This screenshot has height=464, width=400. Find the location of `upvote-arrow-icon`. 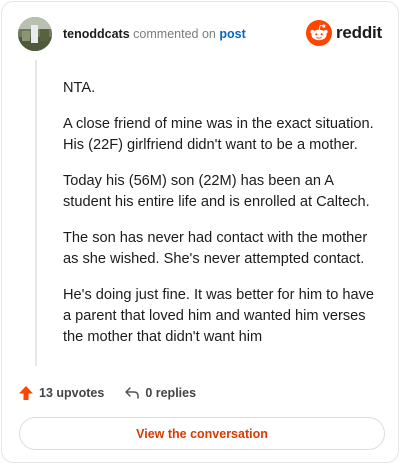

upvote-arrow-icon is located at coordinates (26, 393).